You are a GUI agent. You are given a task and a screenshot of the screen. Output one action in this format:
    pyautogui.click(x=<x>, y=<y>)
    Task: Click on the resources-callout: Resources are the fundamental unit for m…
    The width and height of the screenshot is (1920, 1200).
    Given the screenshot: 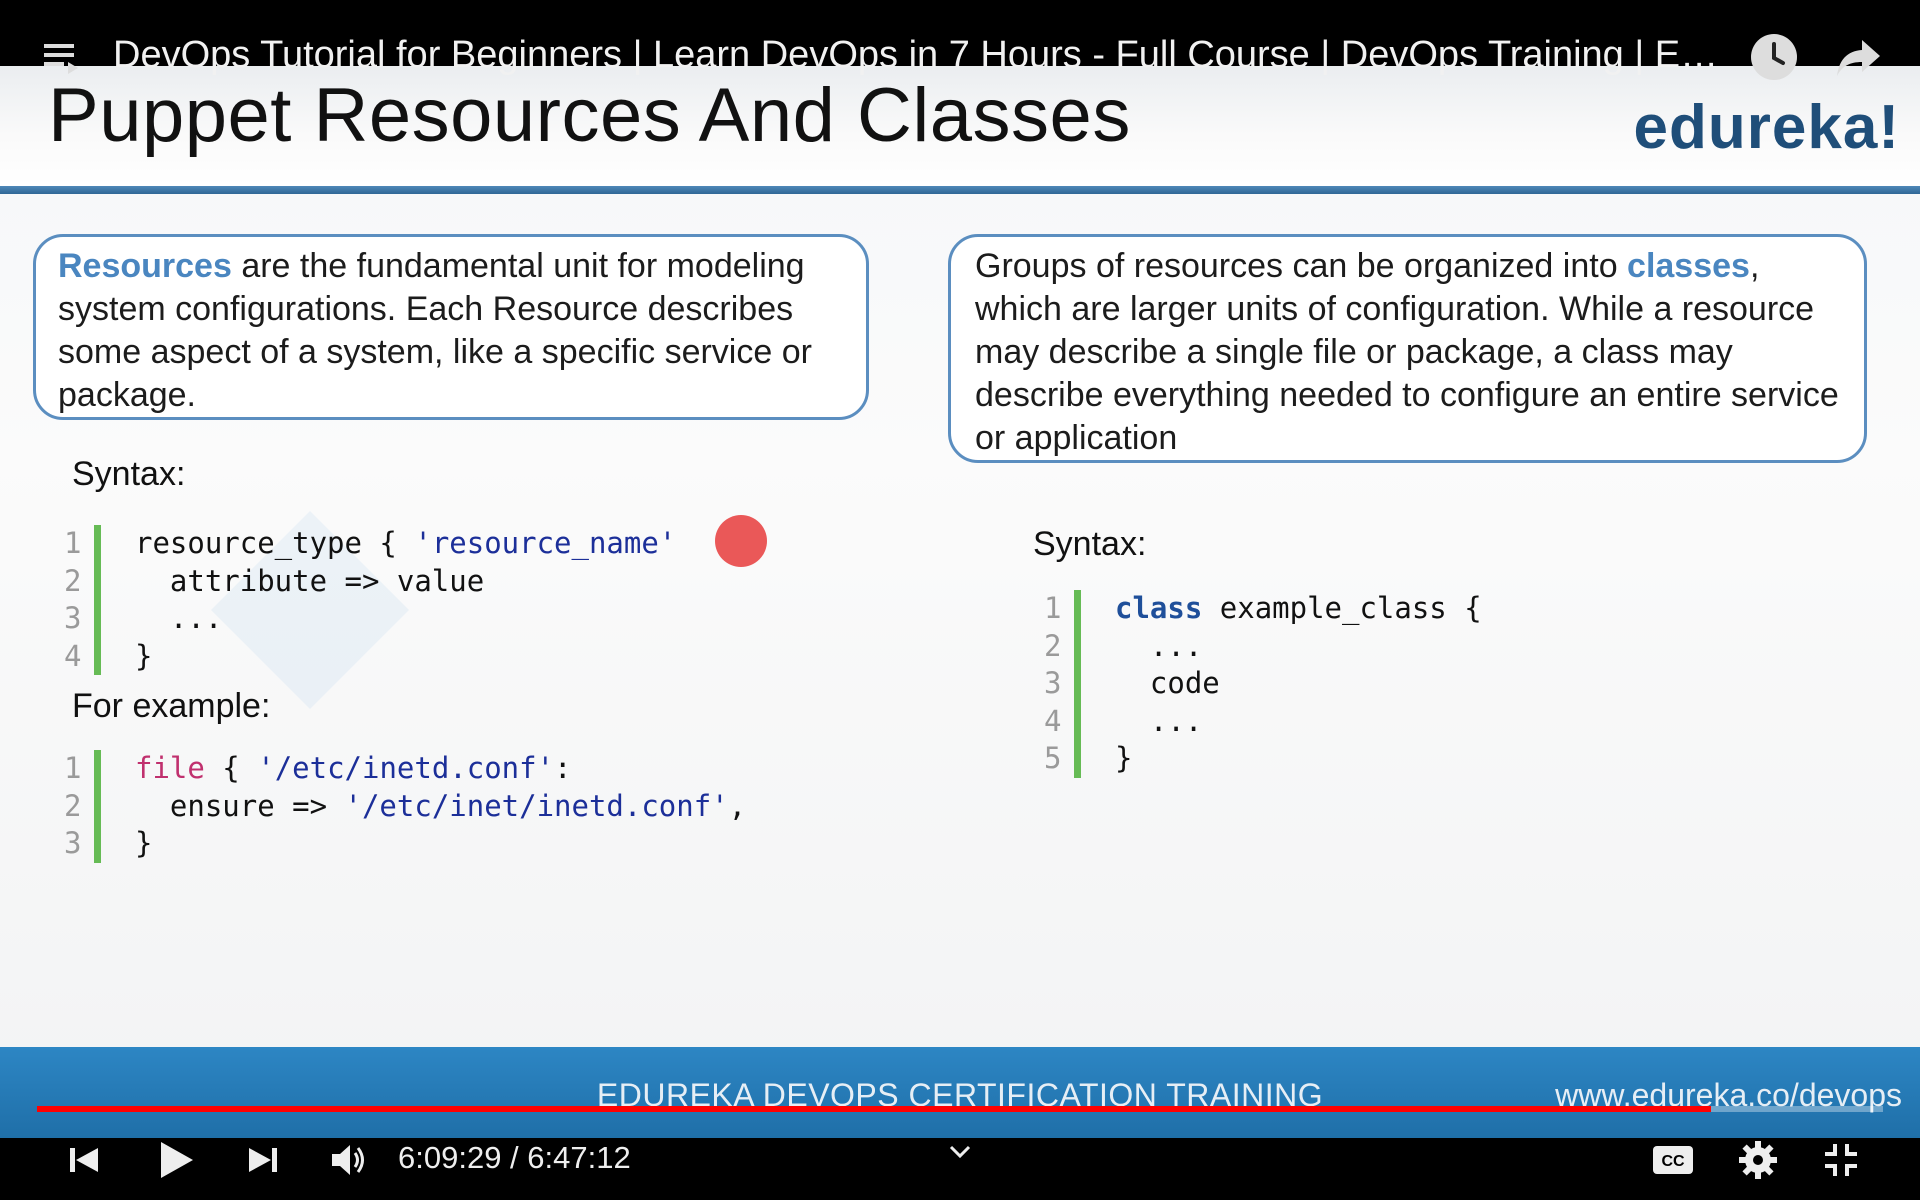 What is the action you would take?
    pyautogui.click(x=451, y=327)
    